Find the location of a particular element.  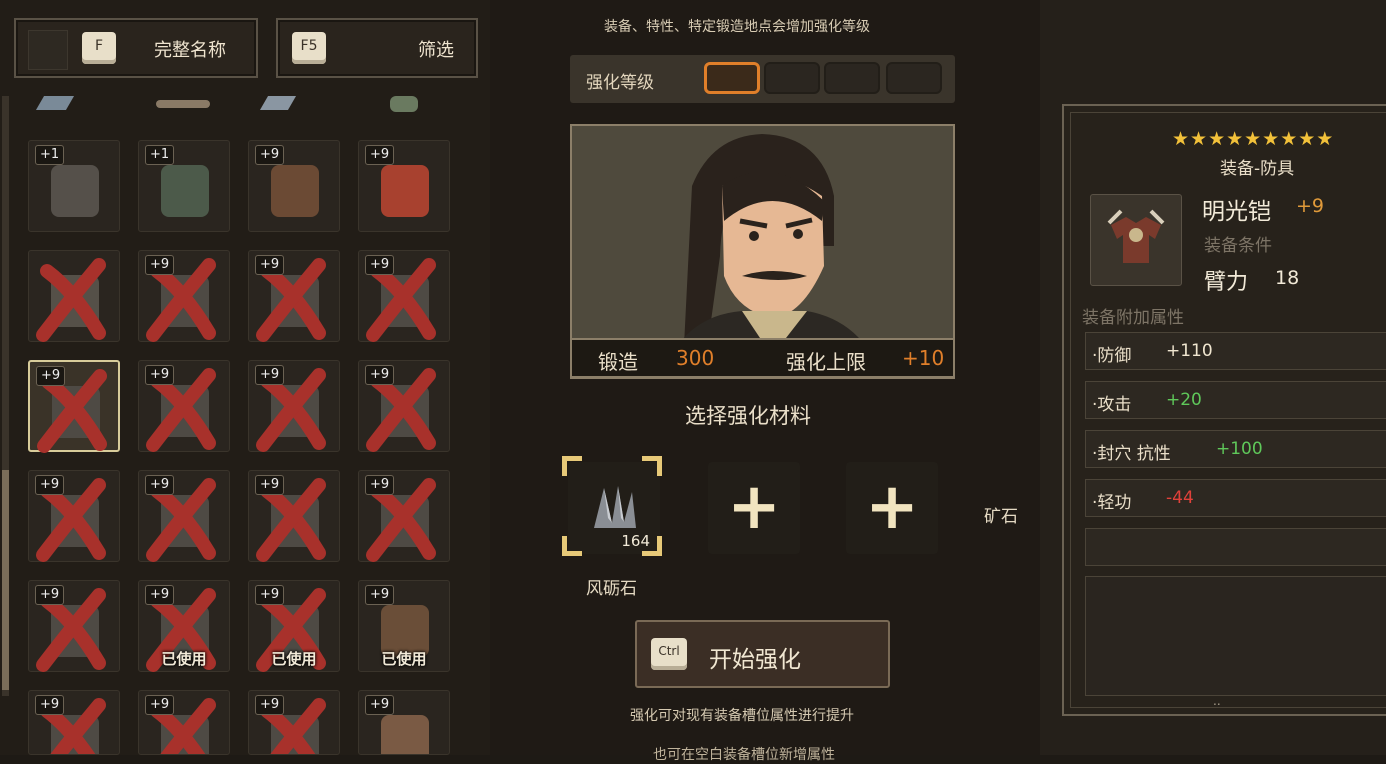

key-f5-icon: F5 is located at coordinates (309, 48).